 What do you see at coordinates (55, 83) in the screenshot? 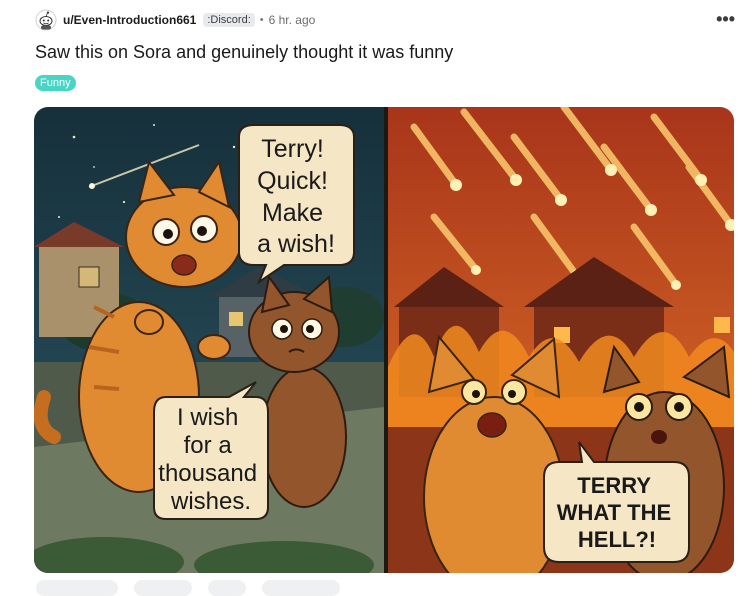
I see `post-flair-tag: Funny` at bounding box center [55, 83].